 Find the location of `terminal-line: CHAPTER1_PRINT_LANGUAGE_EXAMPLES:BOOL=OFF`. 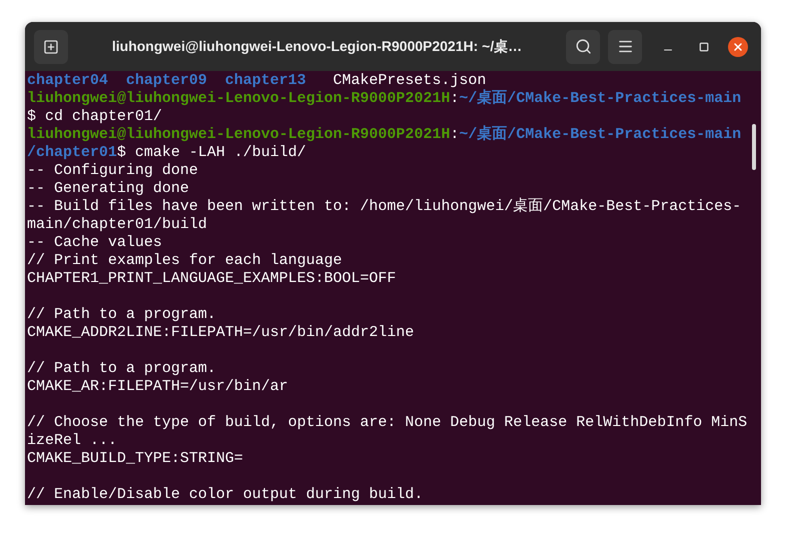

terminal-line: CHAPTER1_PRINT_LANGUAGE_EXAMPLES:BOOL=OFF is located at coordinates (211, 279).